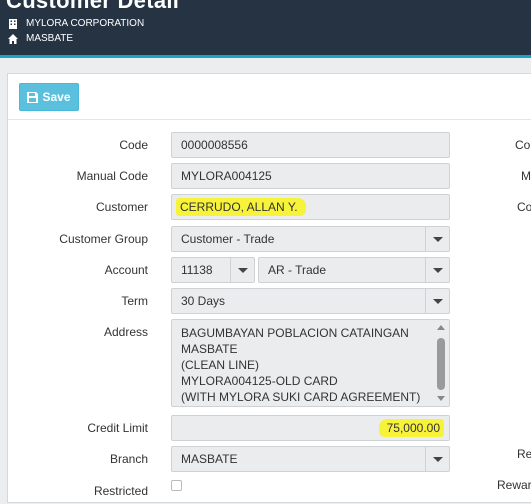  Describe the element at coordinates (297, 270) in the screenshot. I see `account-name-value: AR - Trade` at that location.